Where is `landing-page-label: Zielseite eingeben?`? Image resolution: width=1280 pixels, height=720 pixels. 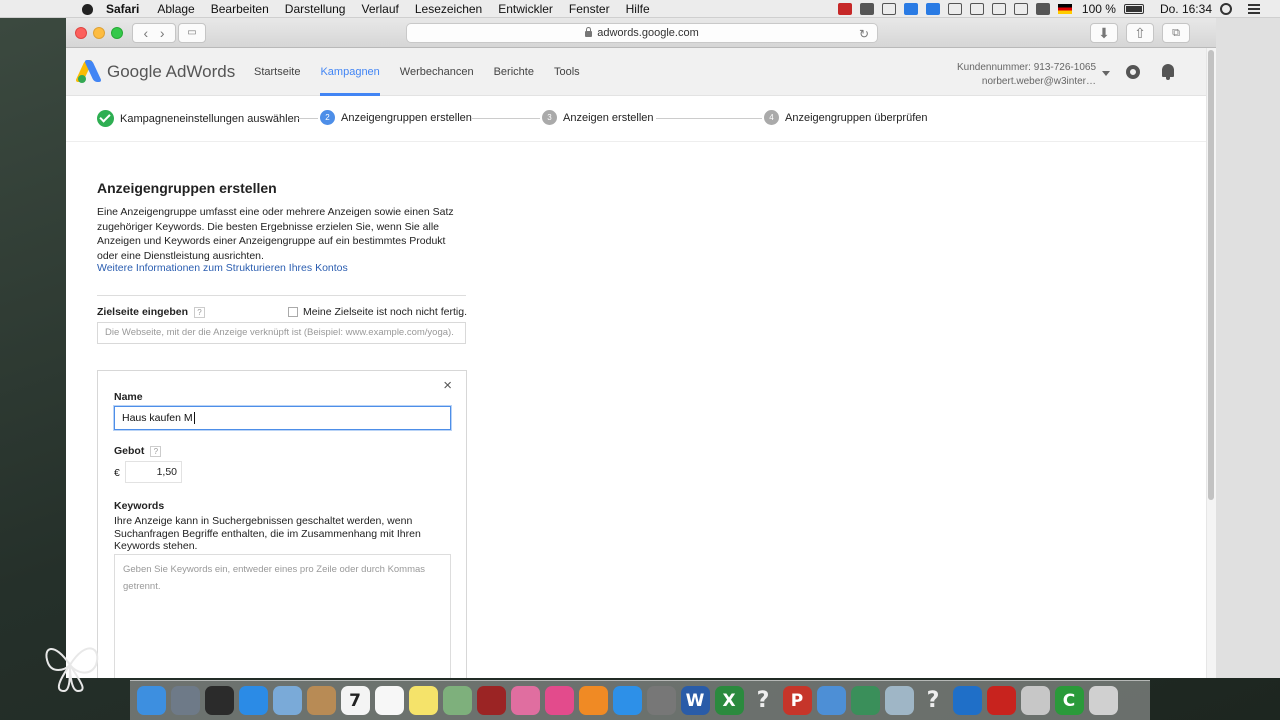
landing-page-label: Zielseite eingeben? is located at coordinates (151, 312).